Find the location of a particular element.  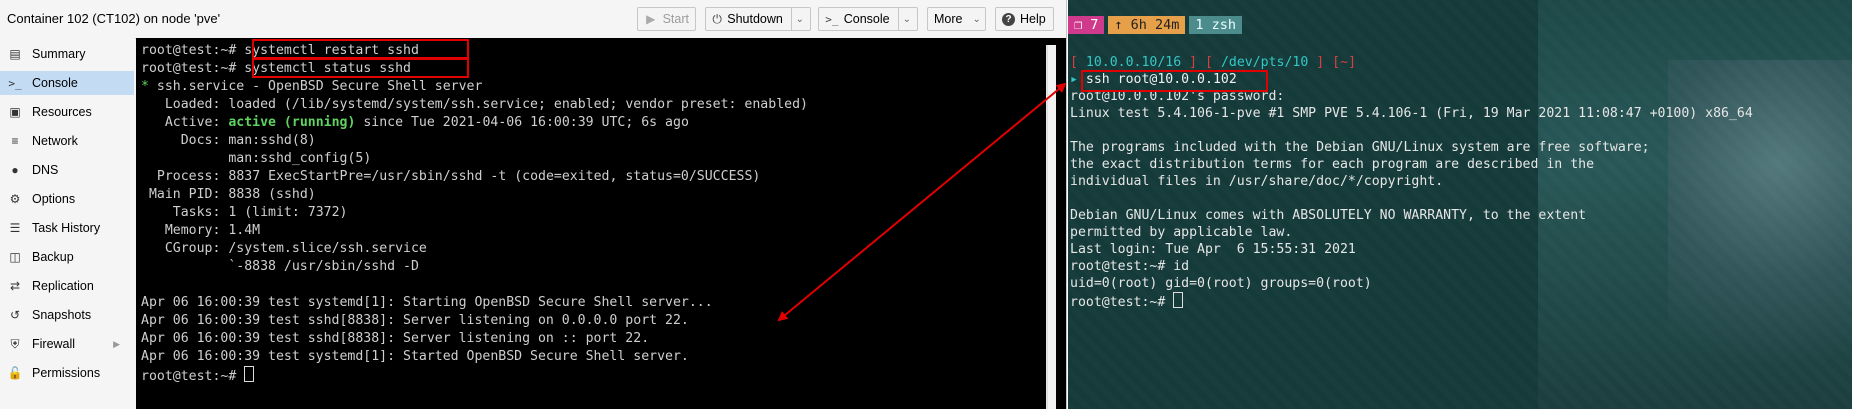

help-button: ? Help is located at coordinates (1024, 19).